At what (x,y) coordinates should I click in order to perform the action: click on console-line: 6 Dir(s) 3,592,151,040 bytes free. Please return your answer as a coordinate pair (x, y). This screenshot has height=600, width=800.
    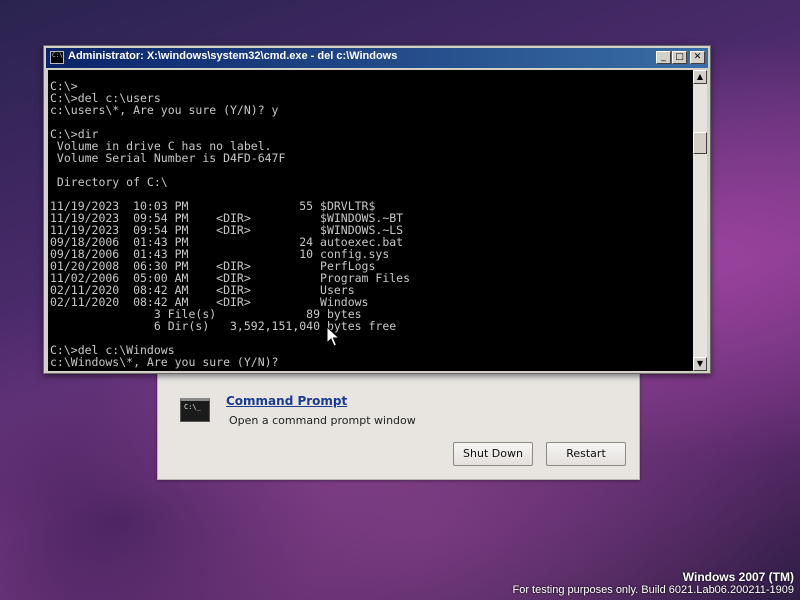
    Looking at the image, I should click on (275, 326).